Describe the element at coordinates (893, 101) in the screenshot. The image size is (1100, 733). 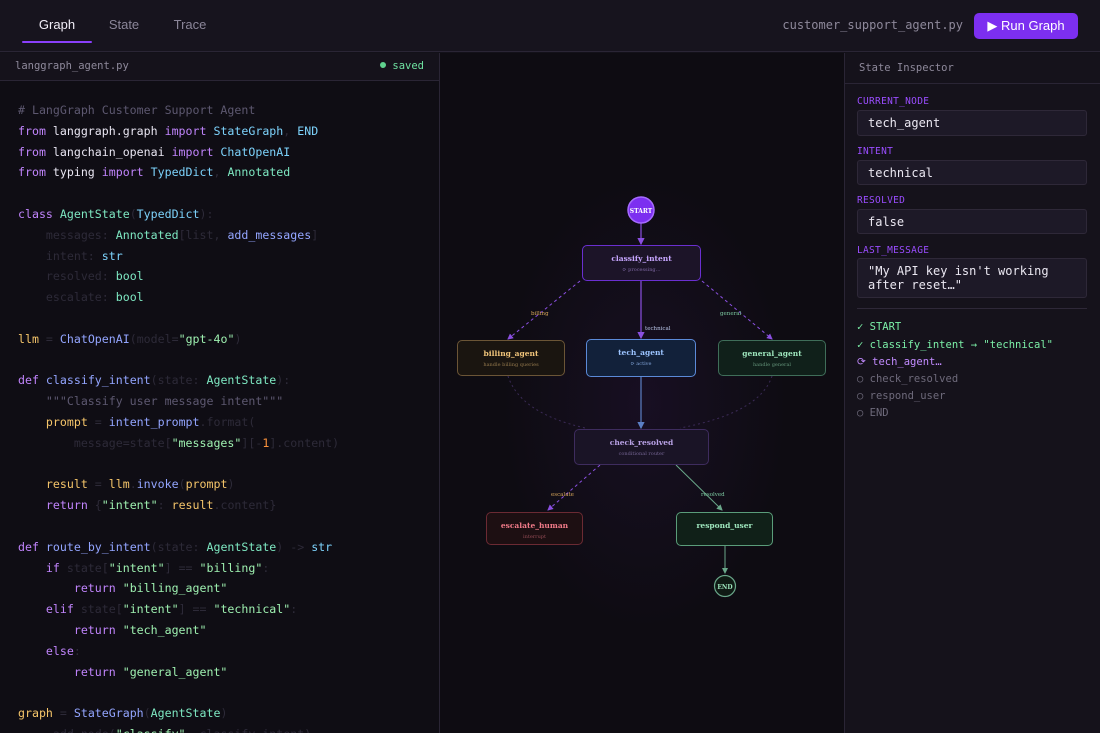
I see `field-label-current-node: CURRENT_NODE` at that location.